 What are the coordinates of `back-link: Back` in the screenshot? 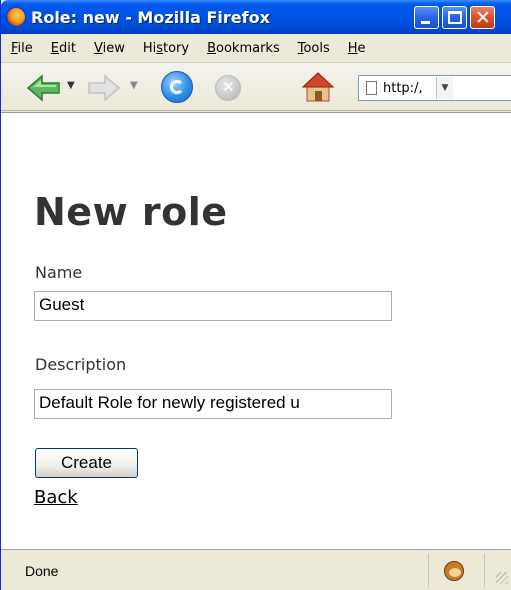 It's located at (56, 497).